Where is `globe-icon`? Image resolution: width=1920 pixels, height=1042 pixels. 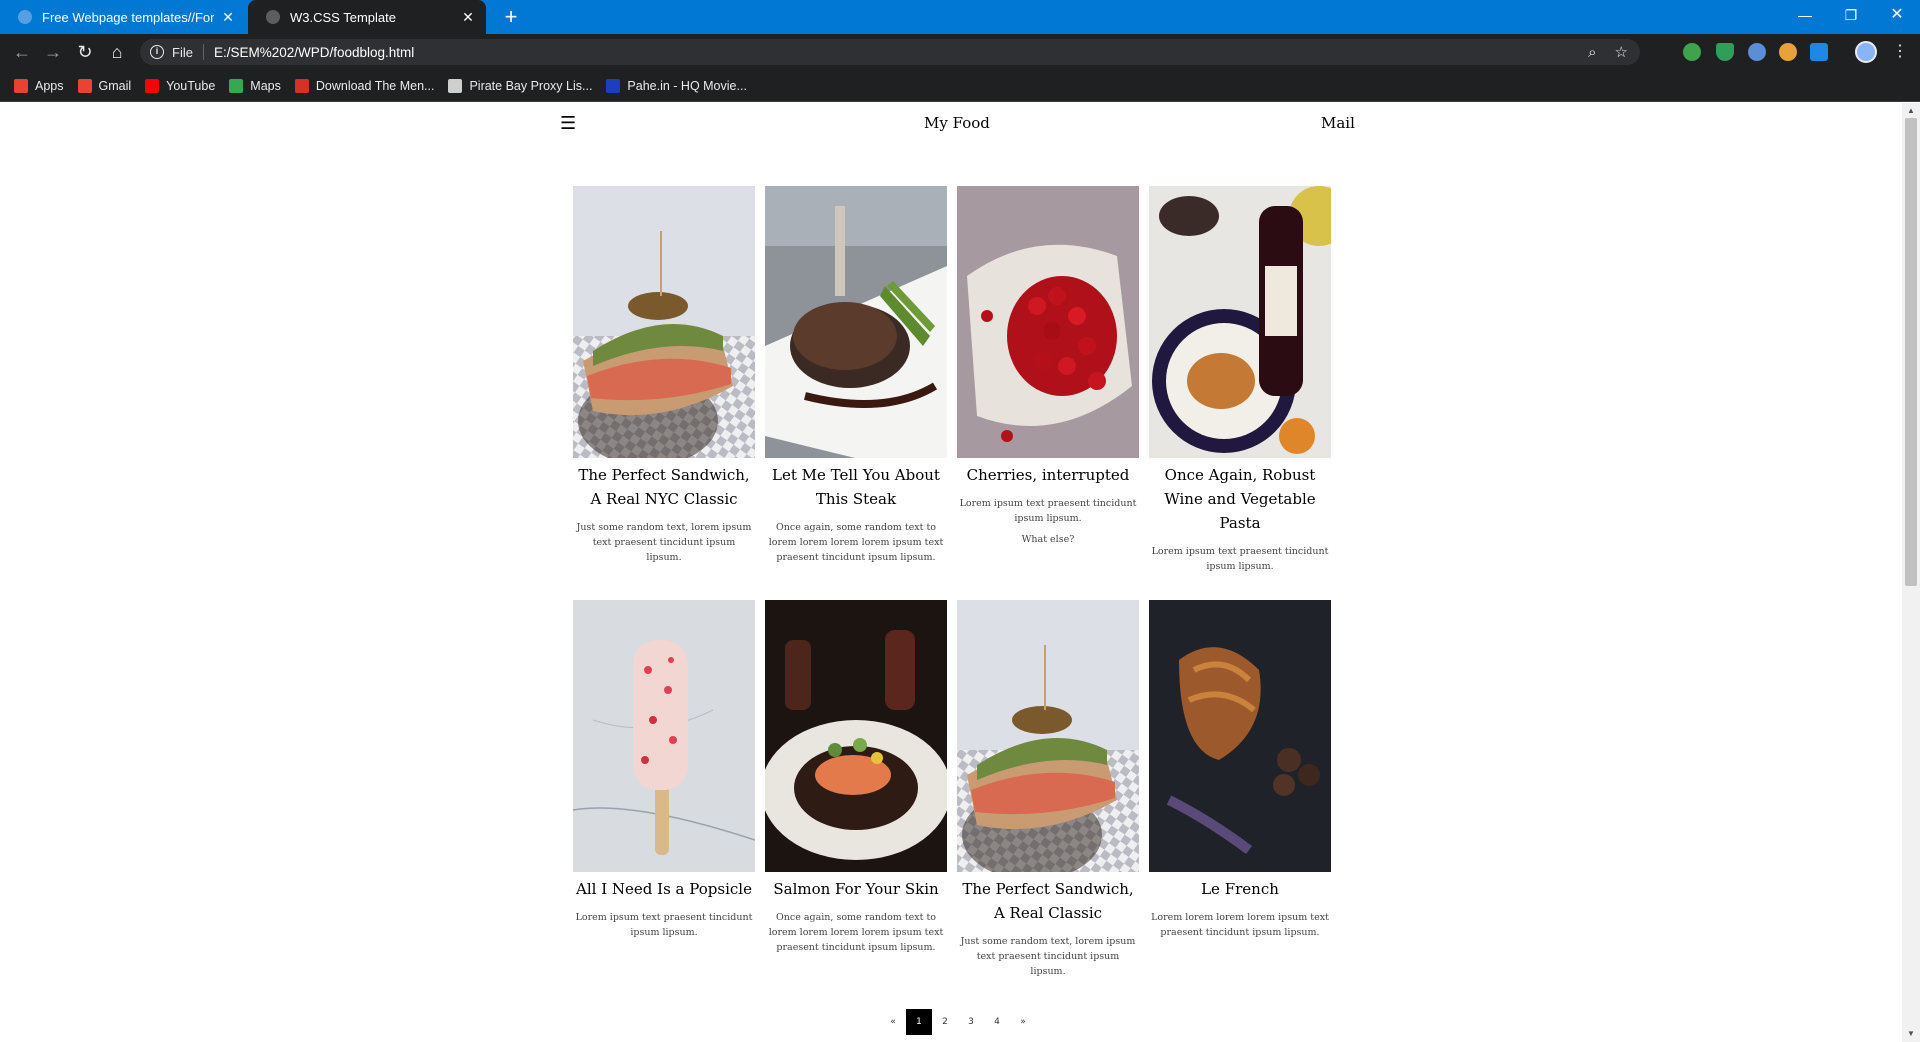
globe-icon is located at coordinates (25, 17).